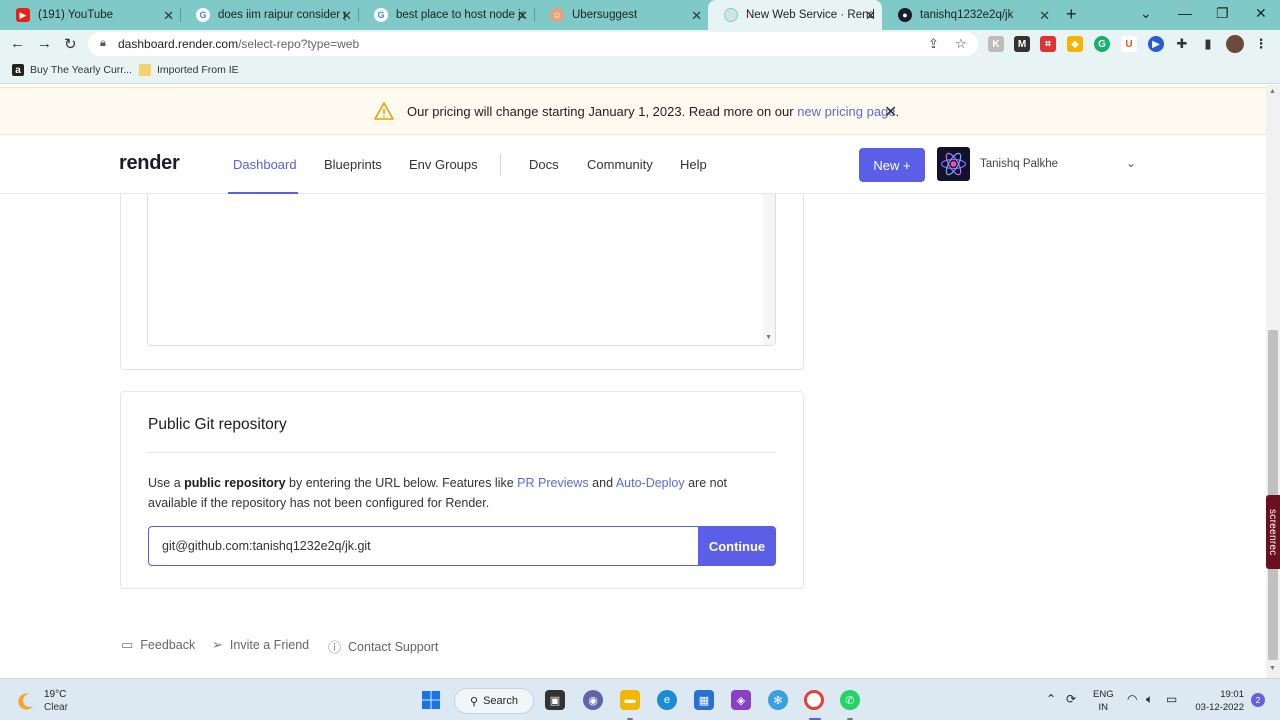 The height and width of the screenshot is (720, 1280). Describe the element at coordinates (1216, 701) in the screenshot. I see `clock: 19:01 03-12-2022` at that location.